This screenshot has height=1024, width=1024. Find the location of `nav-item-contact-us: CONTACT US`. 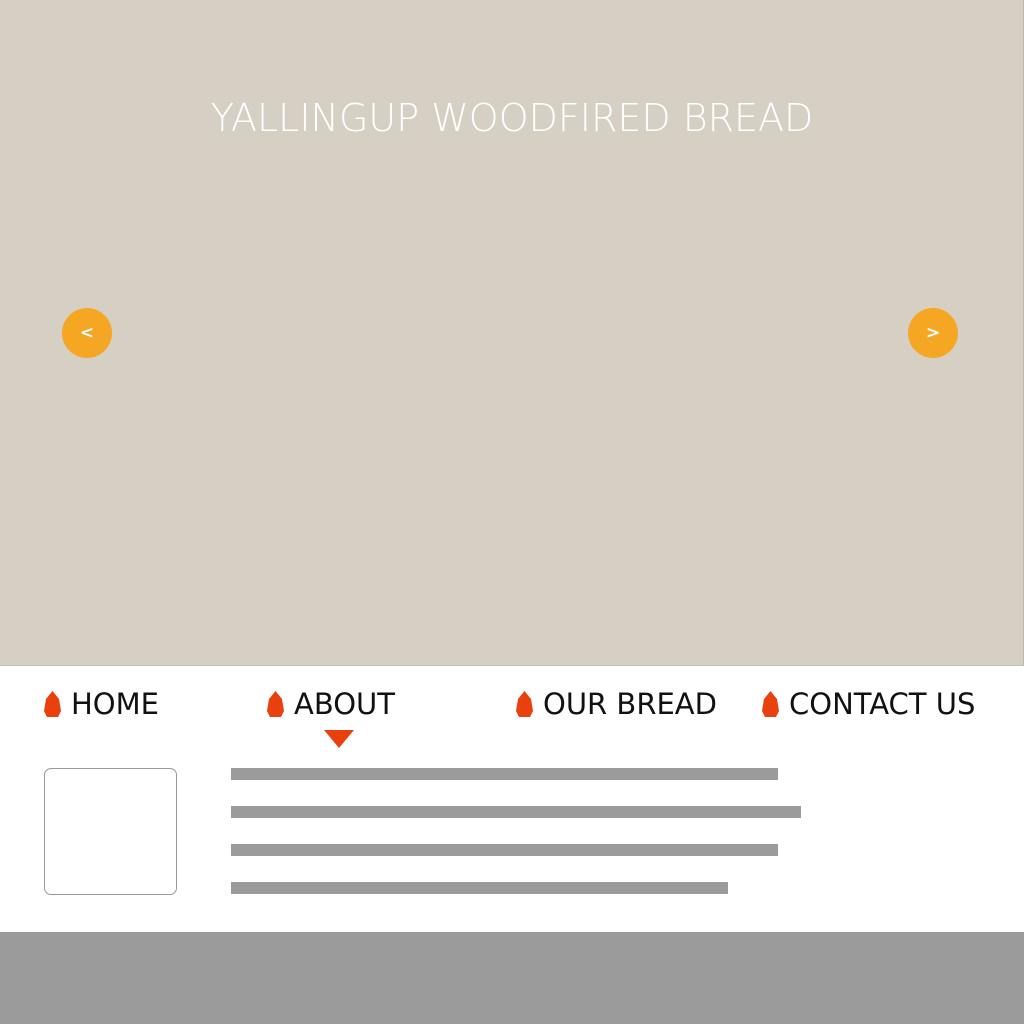

nav-item-contact-us: CONTACT US is located at coordinates (868, 704).